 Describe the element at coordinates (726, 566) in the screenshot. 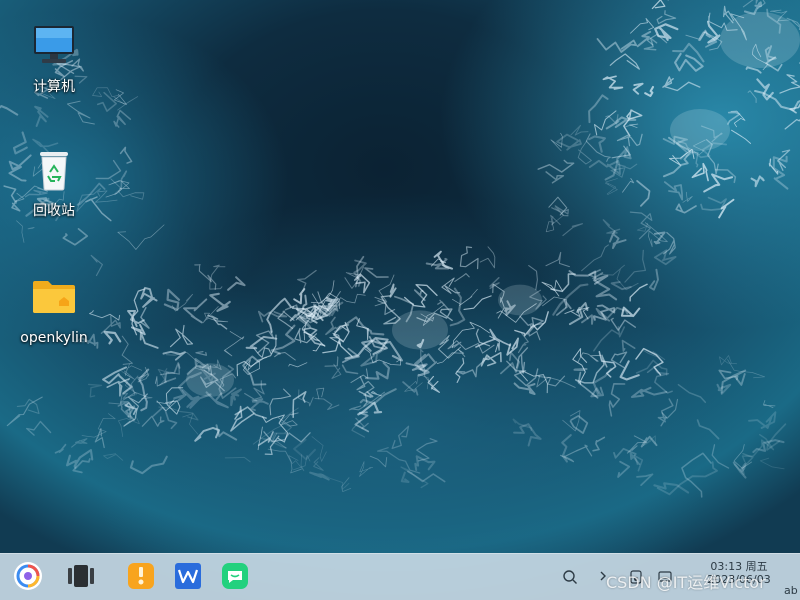

I see `clock-time: 03:13` at that location.